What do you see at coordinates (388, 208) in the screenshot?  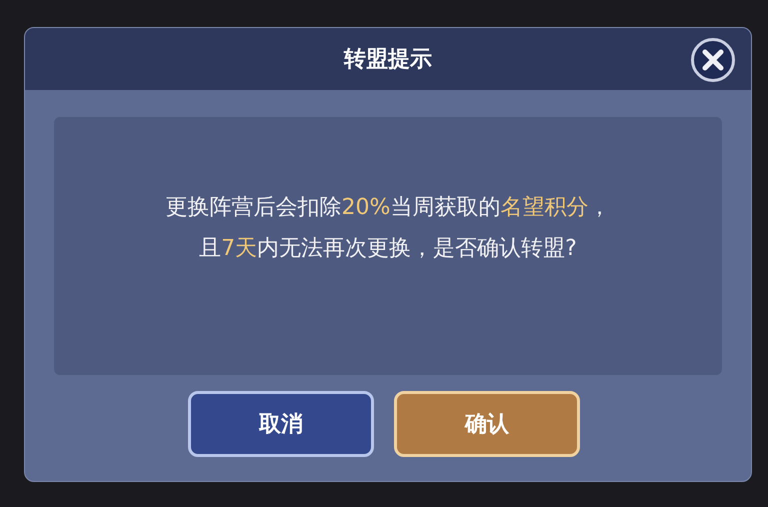 I see `message-text: 更换阵营后会扣除20%当周获取的名望积分，` at bounding box center [388, 208].